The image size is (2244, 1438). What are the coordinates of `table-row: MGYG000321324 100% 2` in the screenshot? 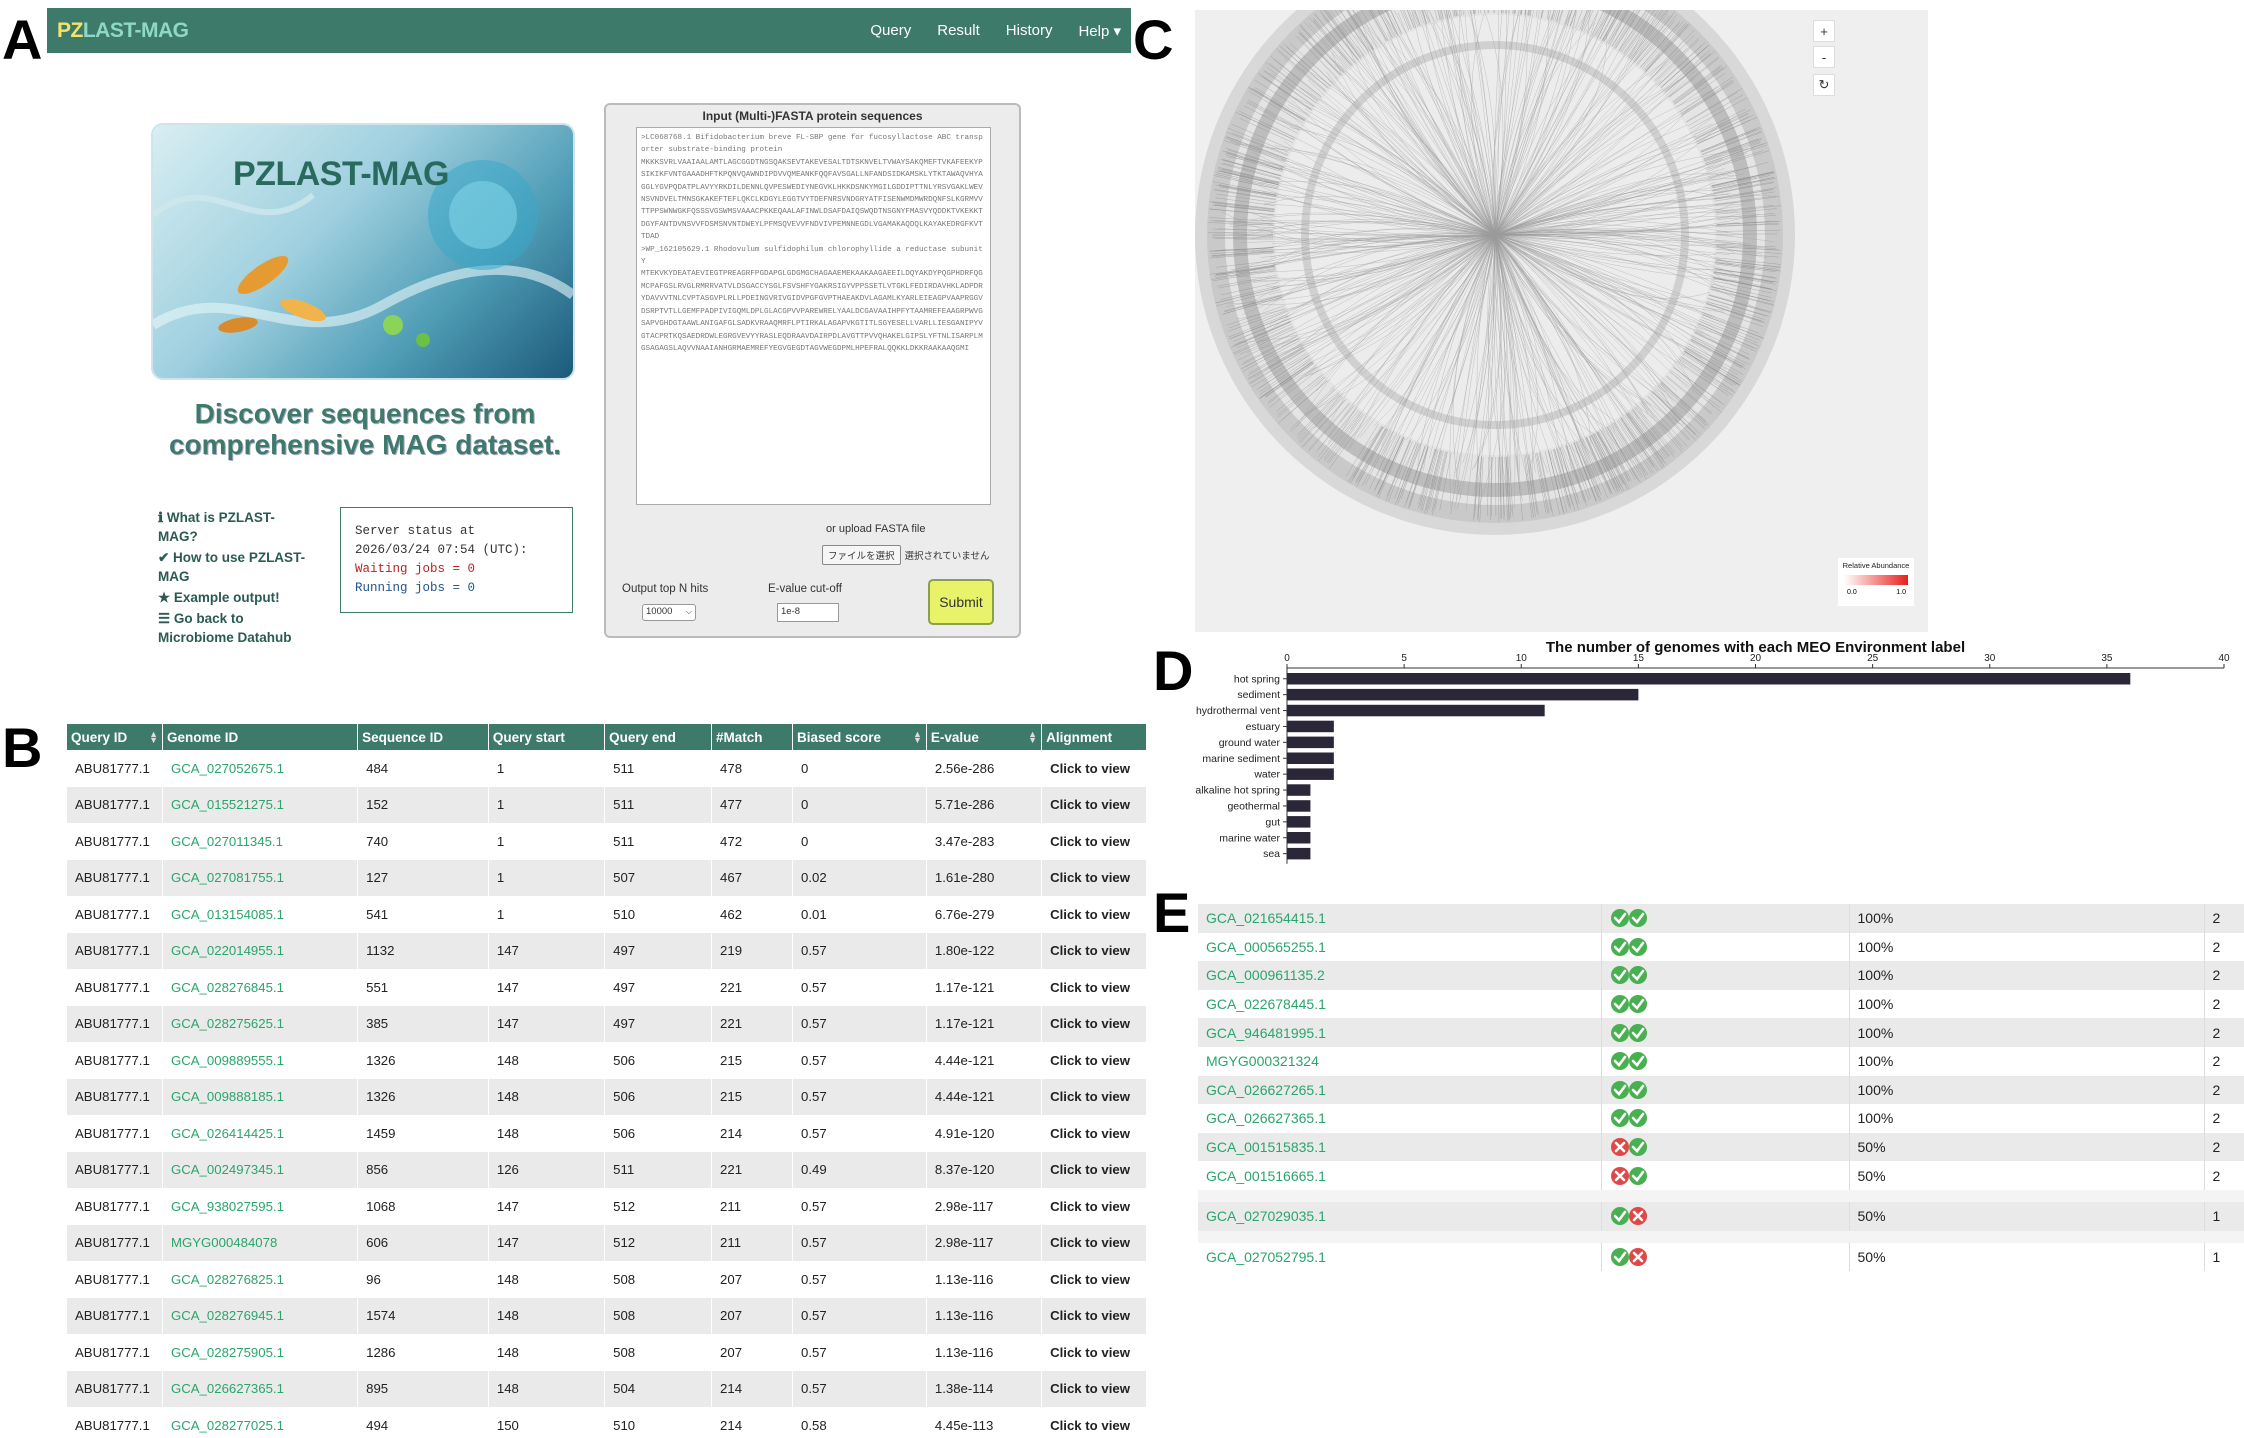 It's located at (1721, 1061).